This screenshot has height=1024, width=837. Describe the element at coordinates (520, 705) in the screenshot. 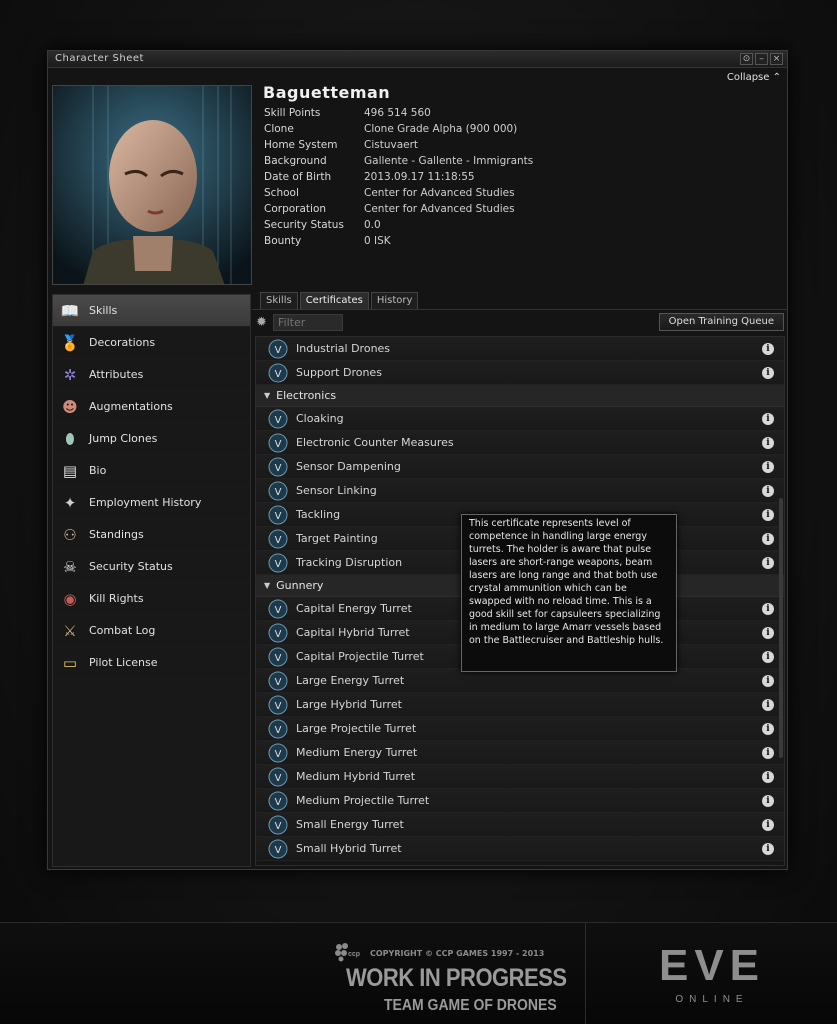

I see `list-item: V Large Hybrid Turret i` at that location.